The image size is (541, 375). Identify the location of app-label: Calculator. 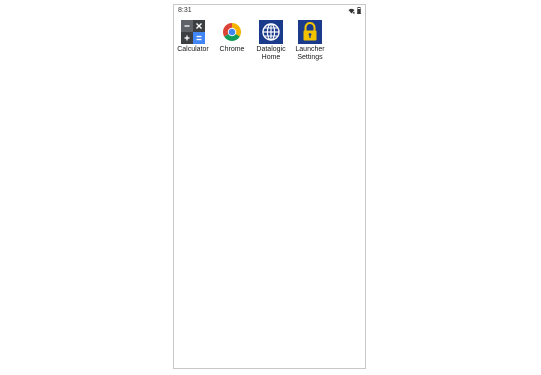
(193, 49).